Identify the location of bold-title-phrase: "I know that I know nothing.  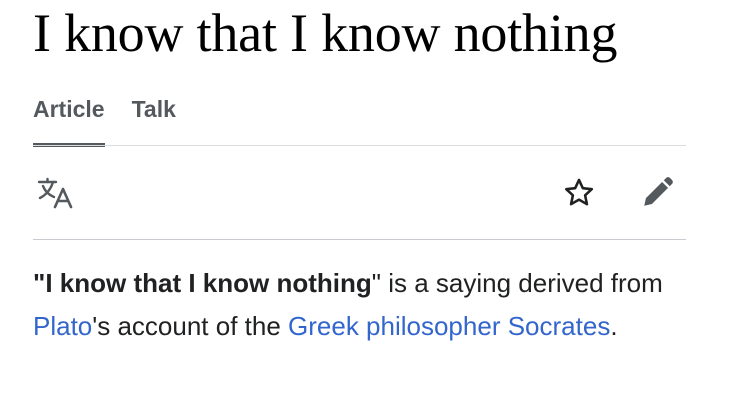
(202, 283).